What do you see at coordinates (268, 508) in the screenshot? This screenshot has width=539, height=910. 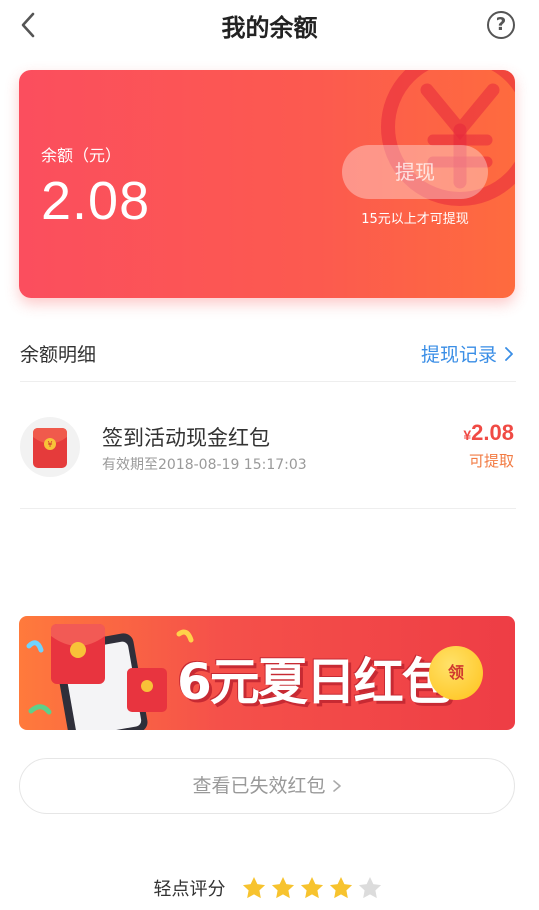 I see `divider` at bounding box center [268, 508].